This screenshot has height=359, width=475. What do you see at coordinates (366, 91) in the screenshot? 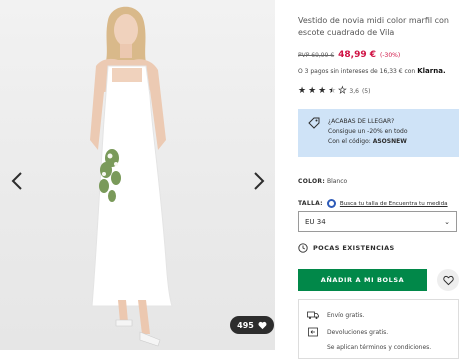
I see `rating-count: (5)` at bounding box center [366, 91].